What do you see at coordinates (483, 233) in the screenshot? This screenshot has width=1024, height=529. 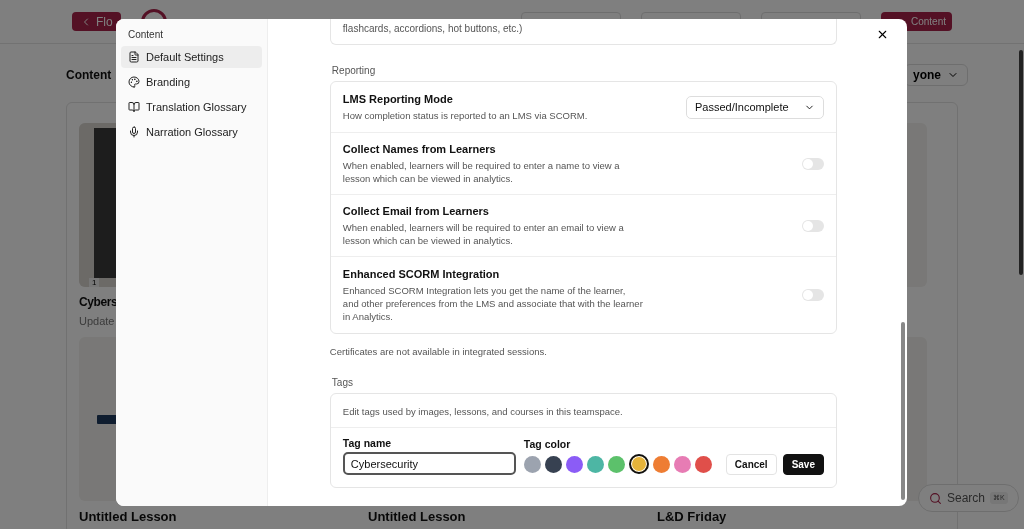 I see `setting-description: When enabled, learners will be required to enter an email to view a lesson which can be viewed in analytics.` at bounding box center [483, 233].